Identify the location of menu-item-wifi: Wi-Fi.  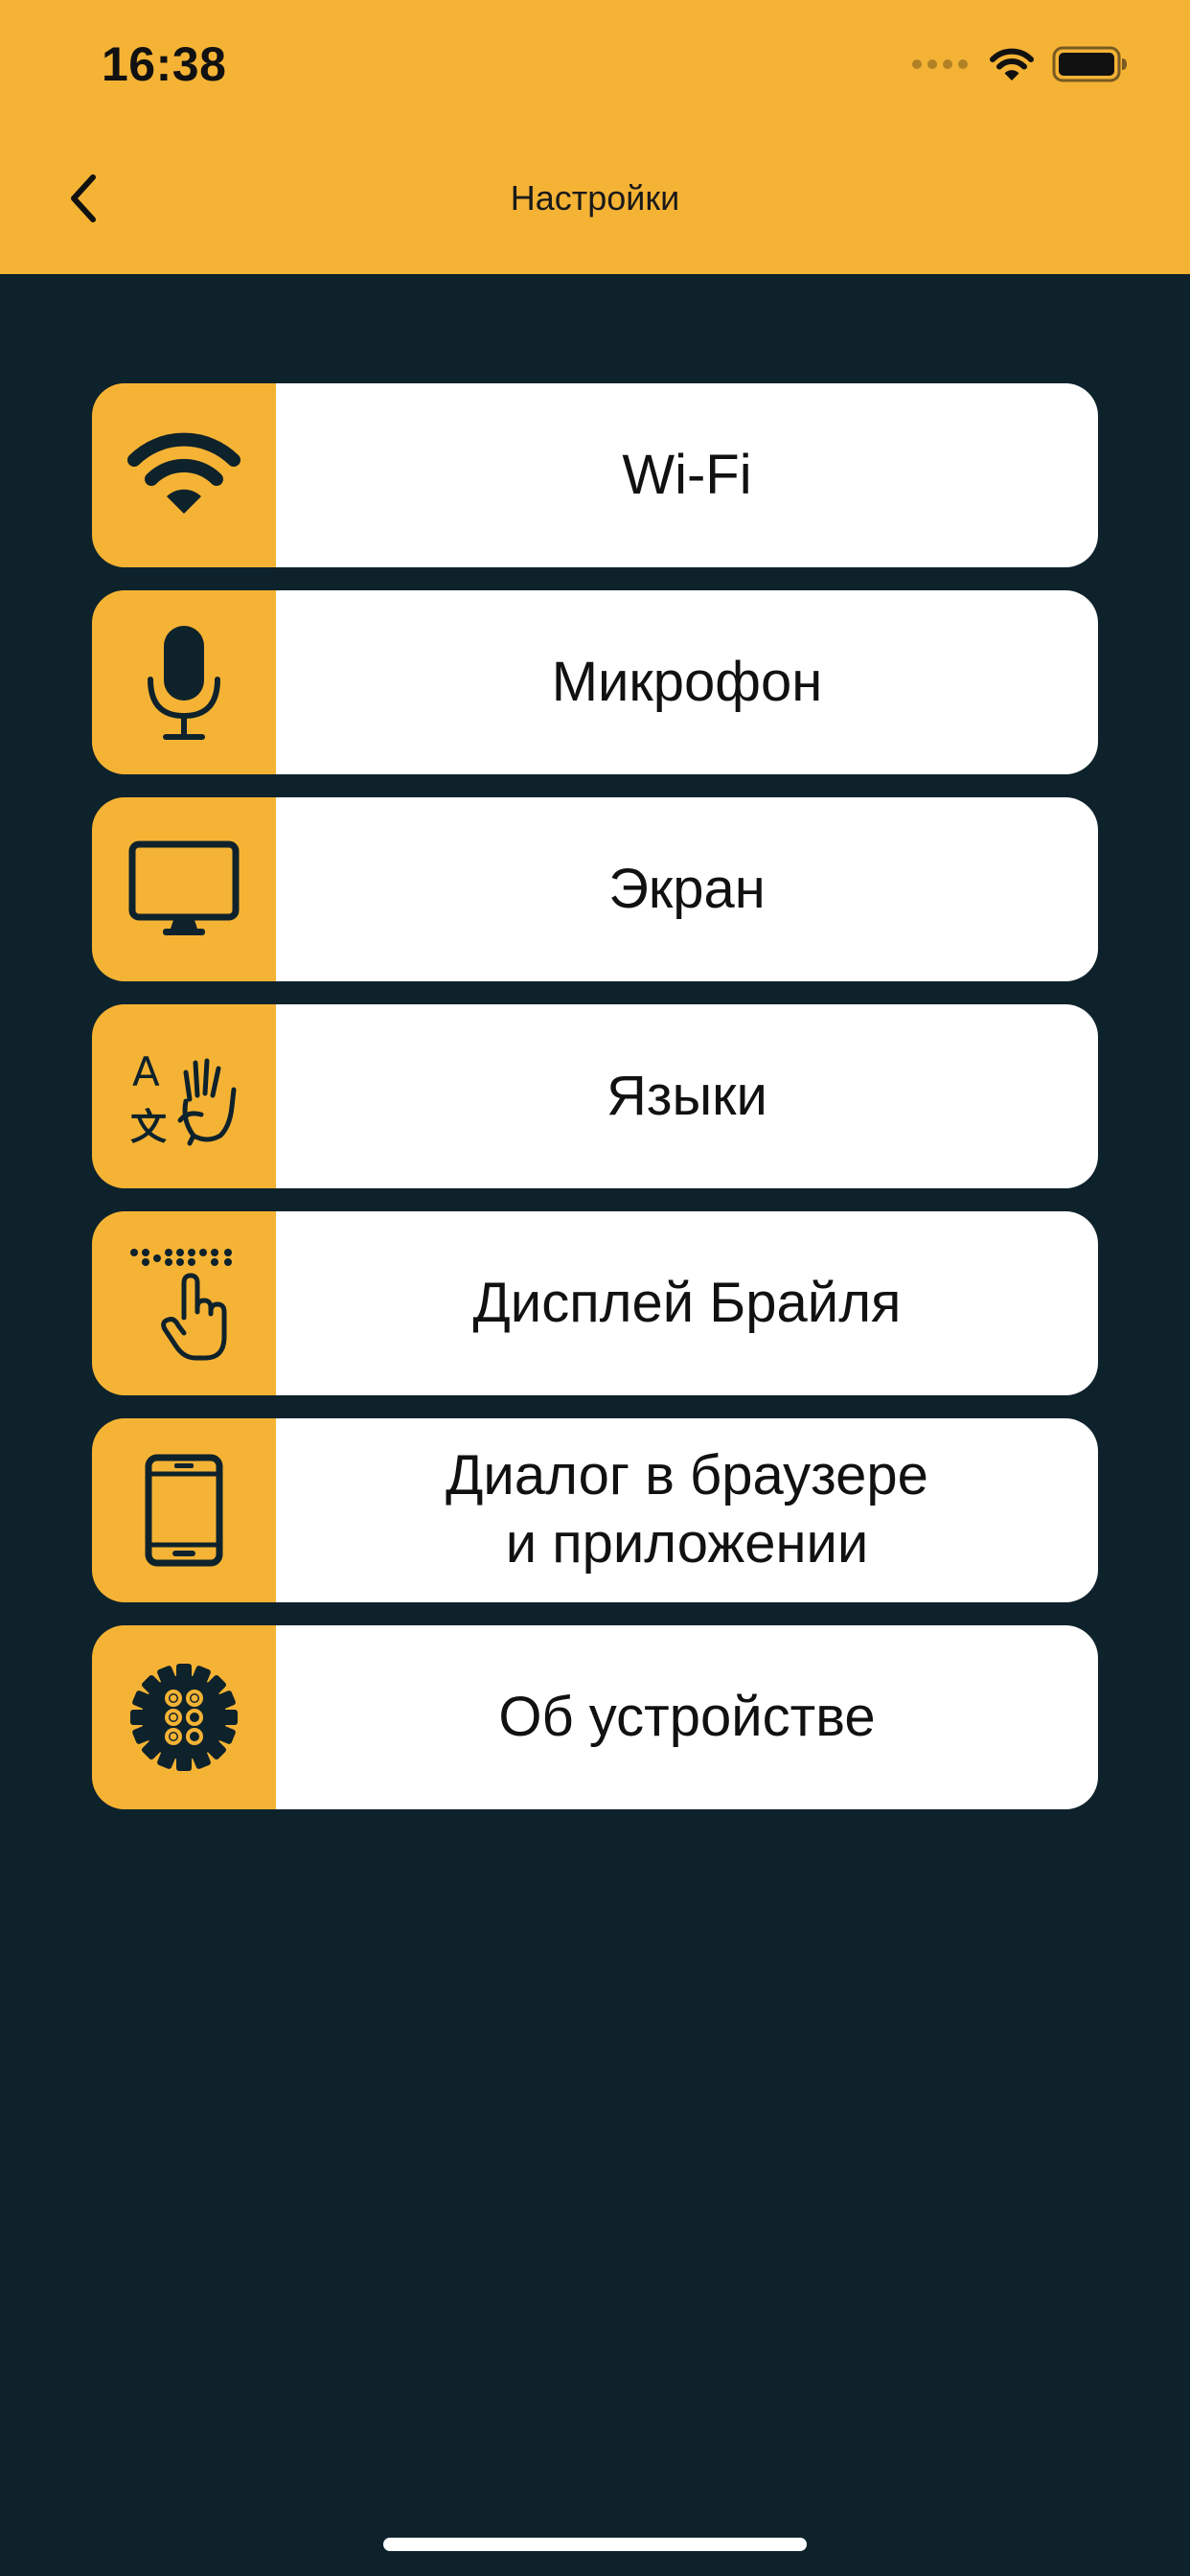
(595, 475).